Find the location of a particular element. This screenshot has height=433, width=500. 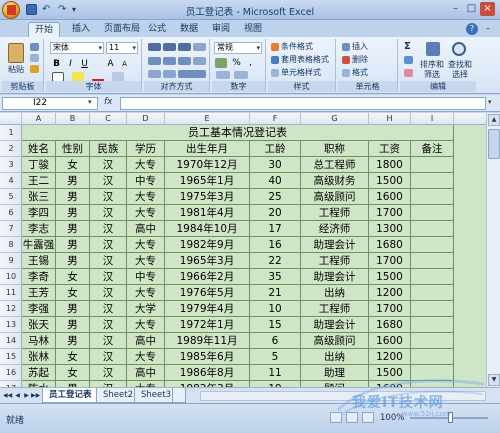

format-painter-icon is located at coordinates (34, 69).